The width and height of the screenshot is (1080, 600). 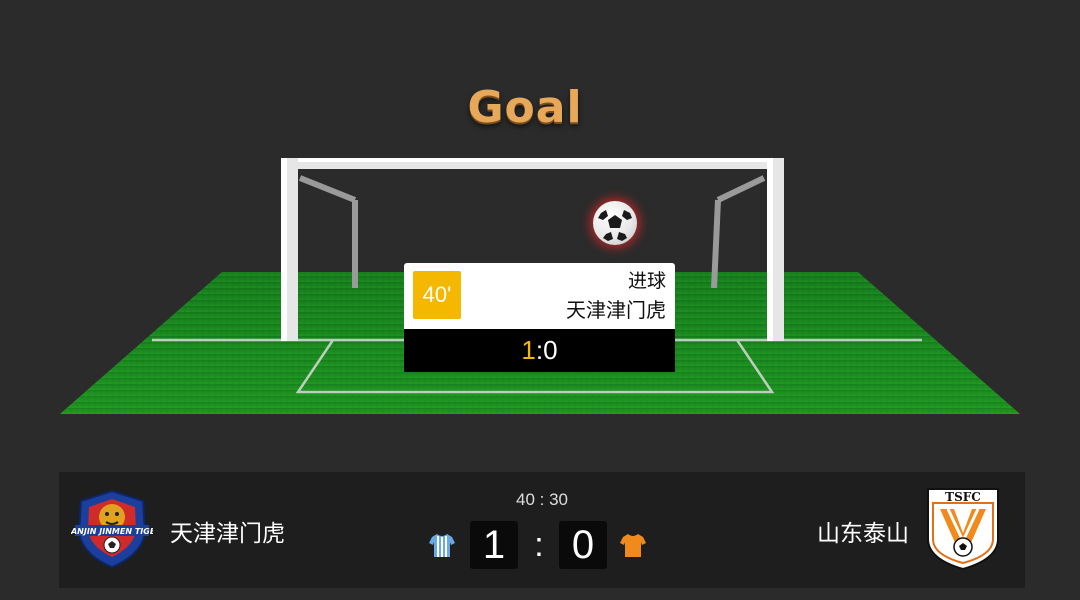 I want to click on soccer-ball-icon, so click(x=615, y=223).